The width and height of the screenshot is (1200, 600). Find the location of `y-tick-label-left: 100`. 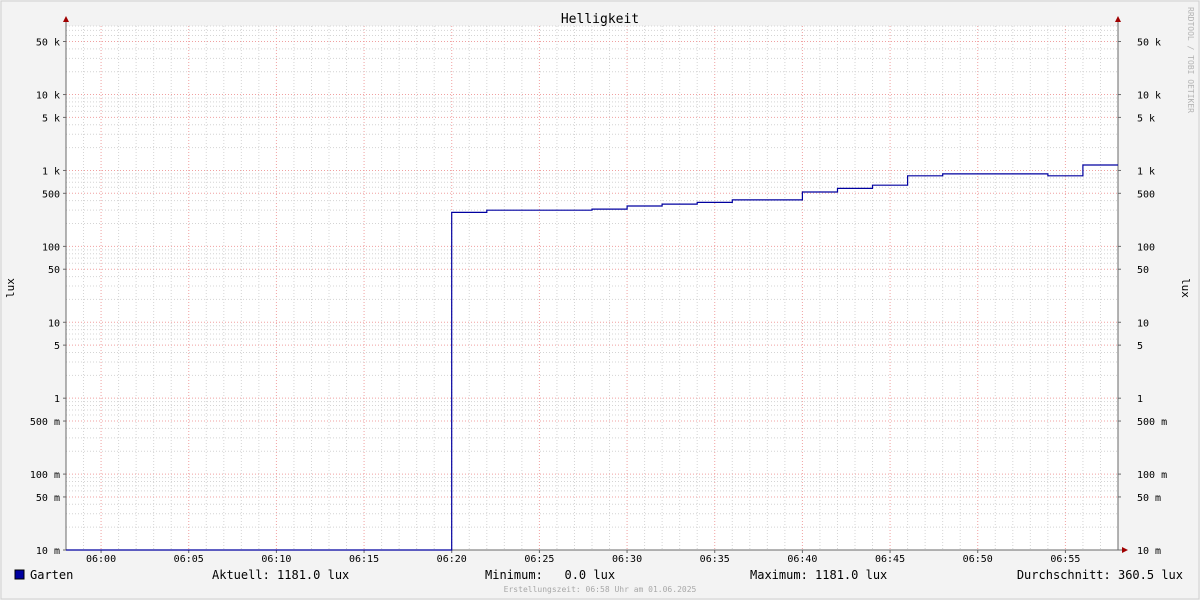

y-tick-label-left: 100 is located at coordinates (51, 247).